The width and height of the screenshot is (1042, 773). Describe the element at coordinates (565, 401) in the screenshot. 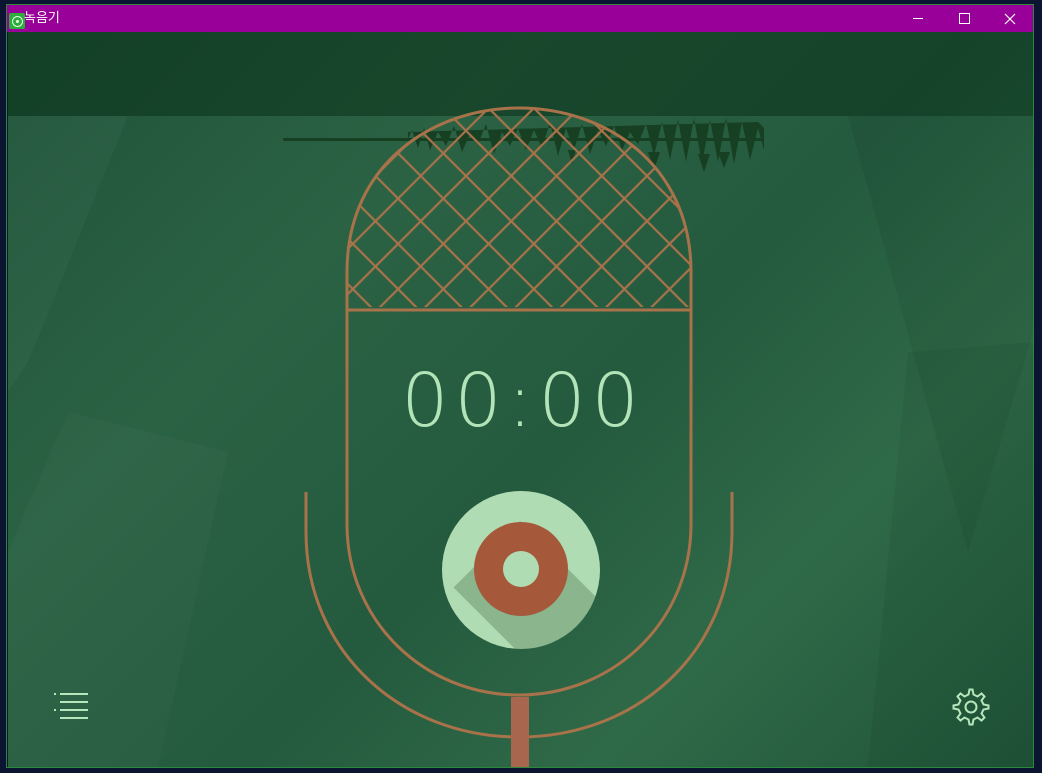

I see `timer-digit-3: 0` at that location.